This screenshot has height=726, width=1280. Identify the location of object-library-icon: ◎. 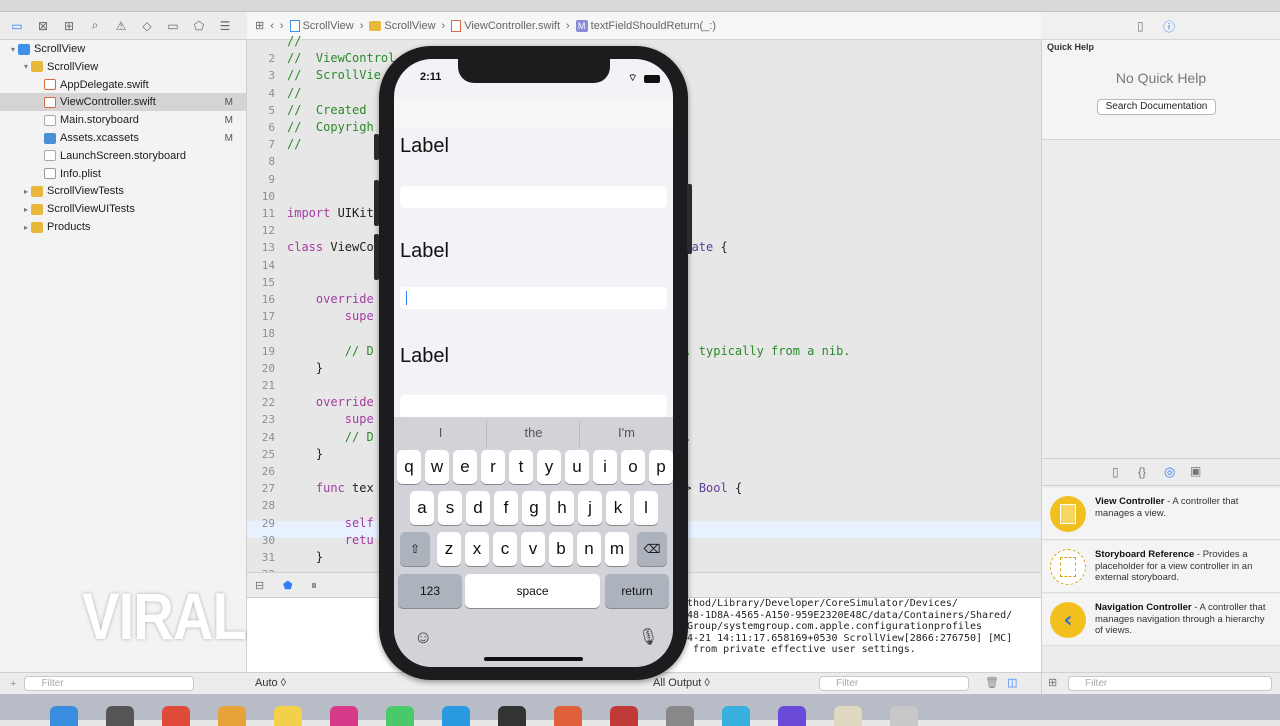
(1169, 472).